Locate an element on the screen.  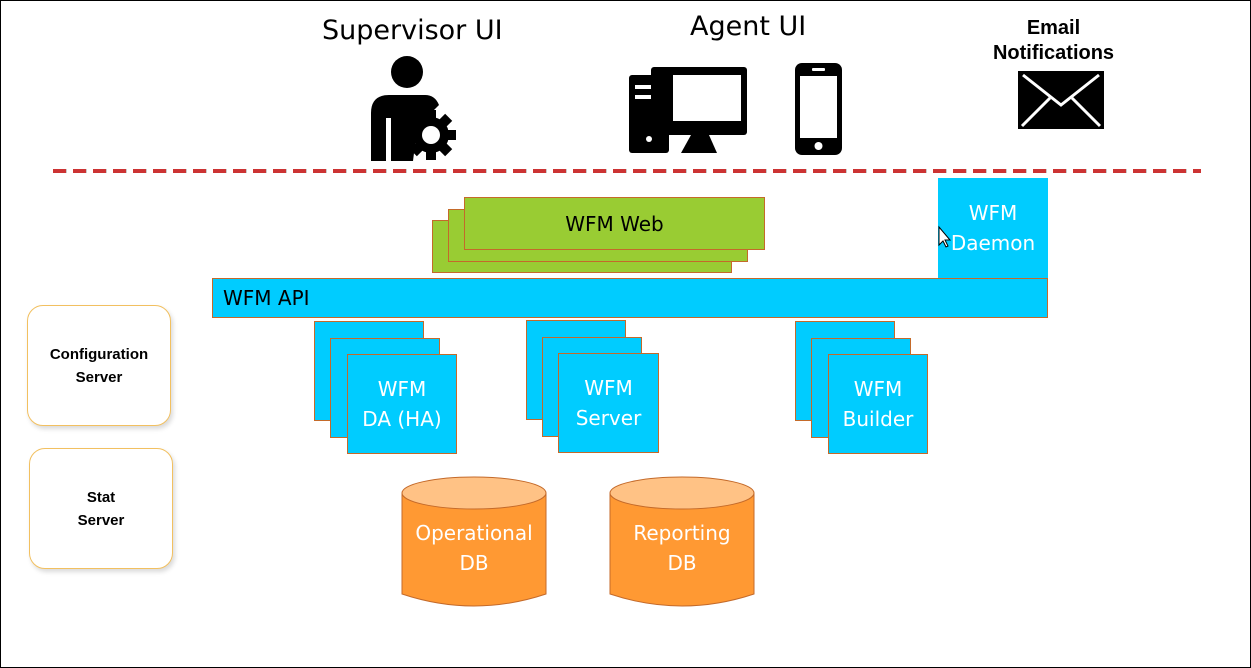
operational-line1: Operational is located at coordinates (474, 533).